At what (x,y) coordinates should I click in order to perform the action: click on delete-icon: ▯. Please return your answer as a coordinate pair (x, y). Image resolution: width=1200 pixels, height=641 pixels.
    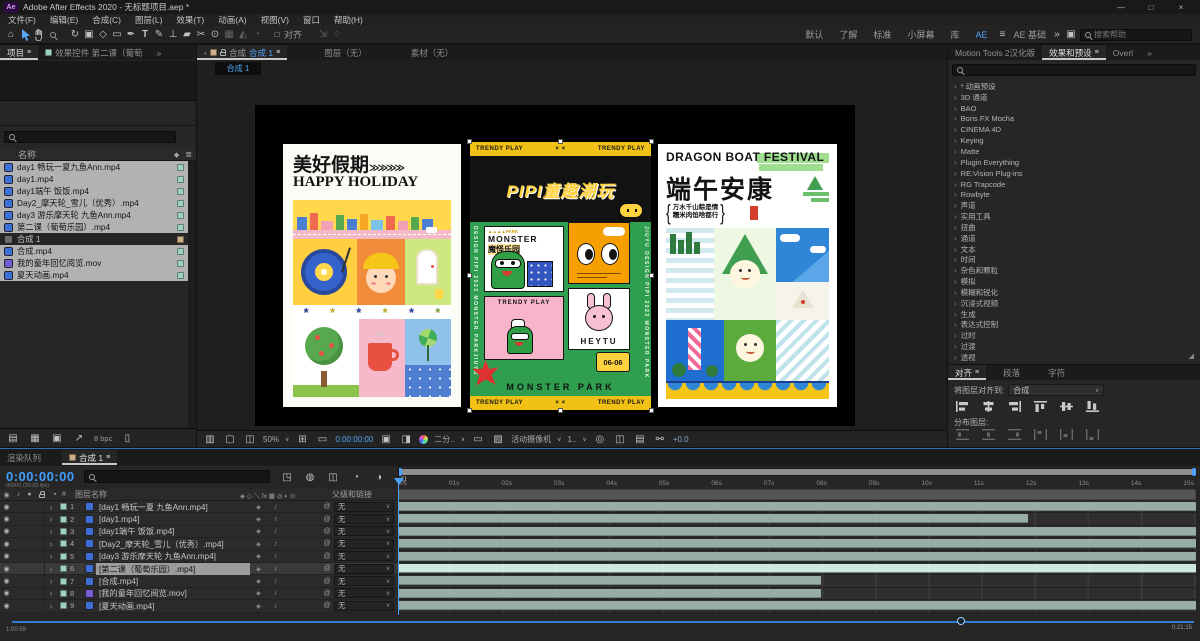
    Looking at the image, I should click on (127, 438).